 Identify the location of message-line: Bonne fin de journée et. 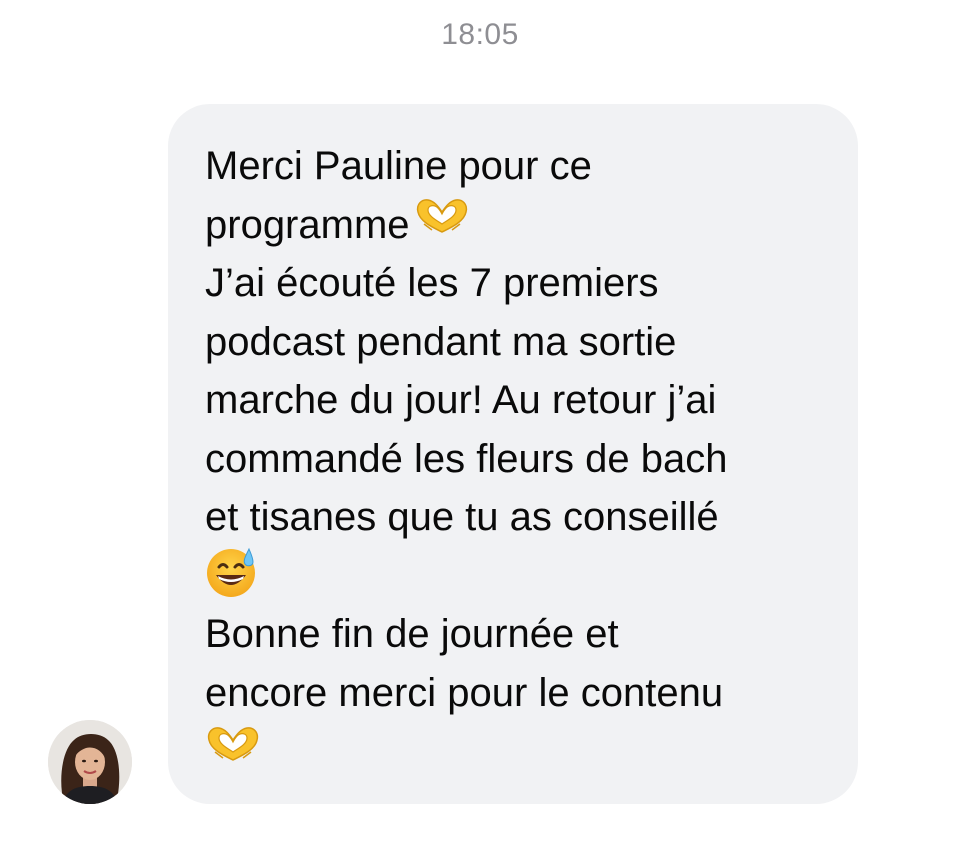
(412, 634).